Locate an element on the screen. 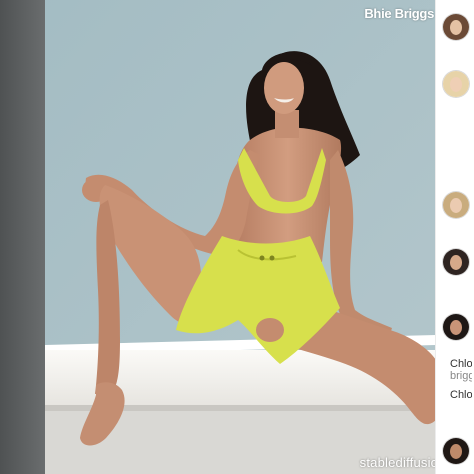 Image resolution: width=474 pixels, height=474 pixels. face is located at coordinates (284, 88).